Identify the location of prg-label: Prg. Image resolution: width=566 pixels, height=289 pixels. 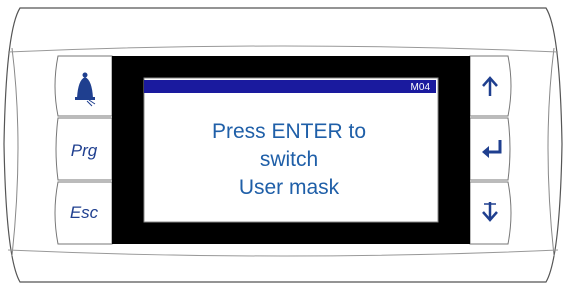
(84, 150).